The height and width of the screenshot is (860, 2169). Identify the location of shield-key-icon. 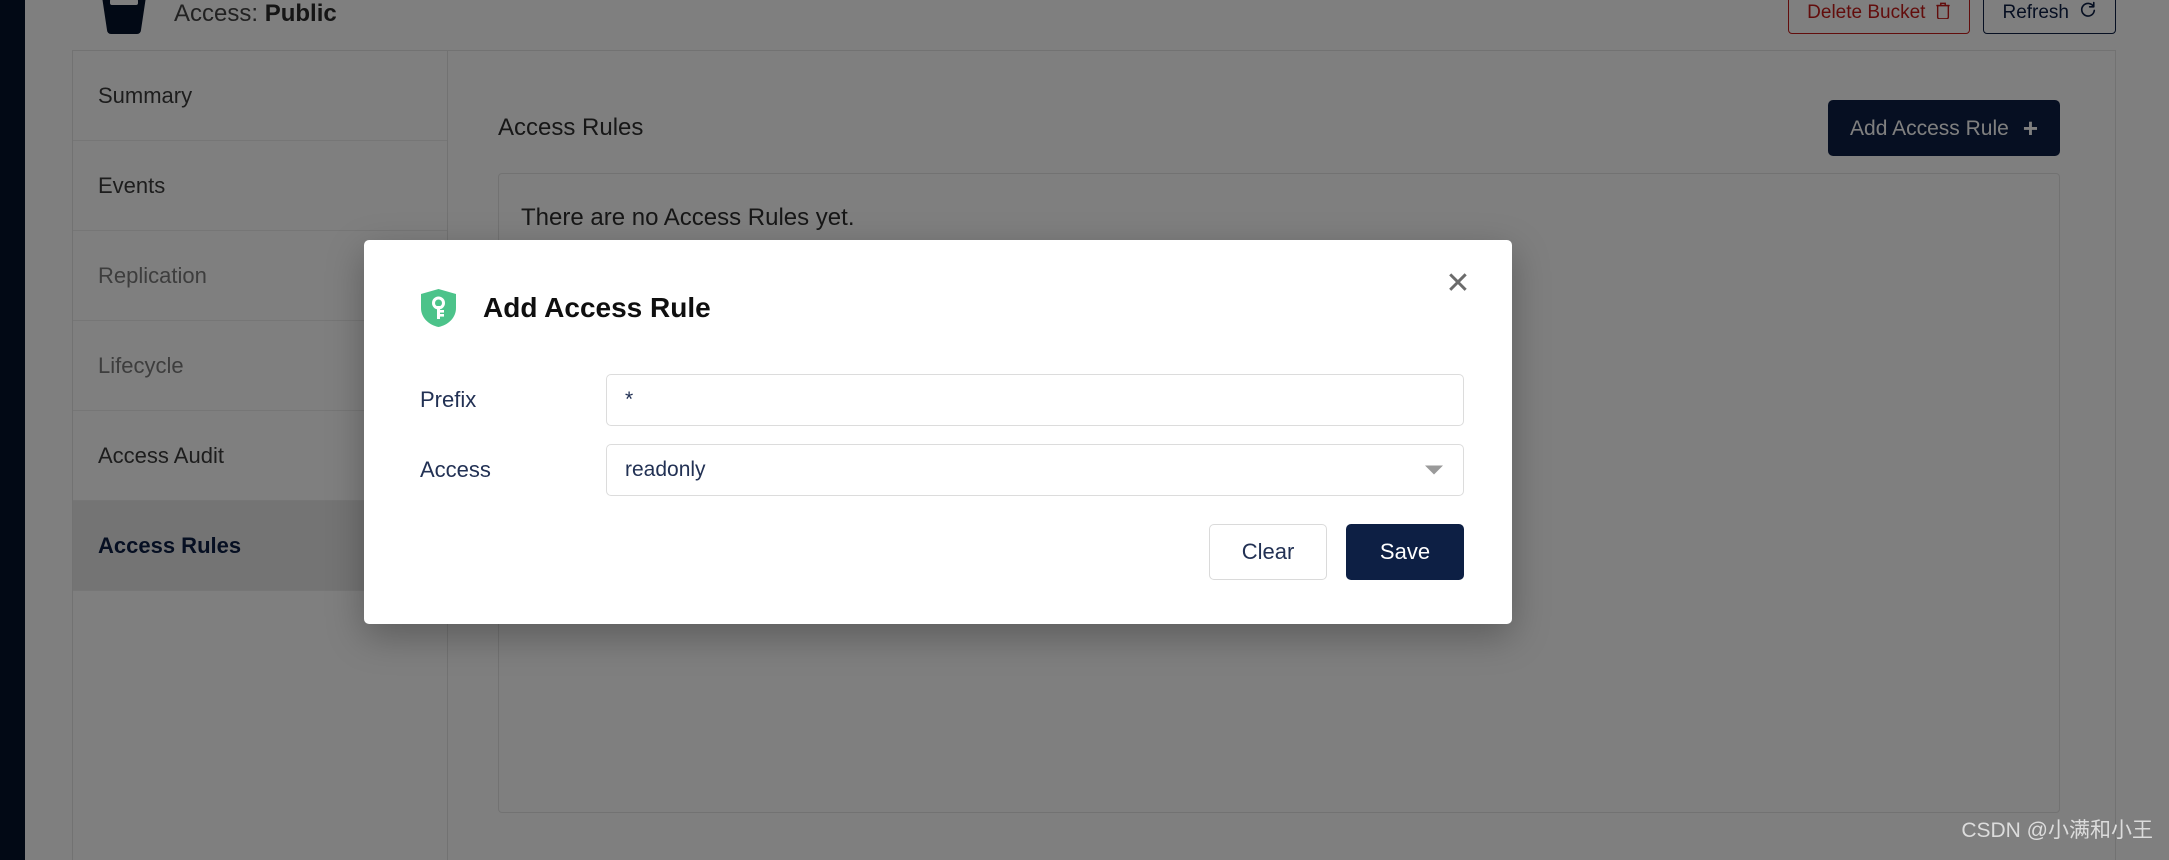
(438, 308).